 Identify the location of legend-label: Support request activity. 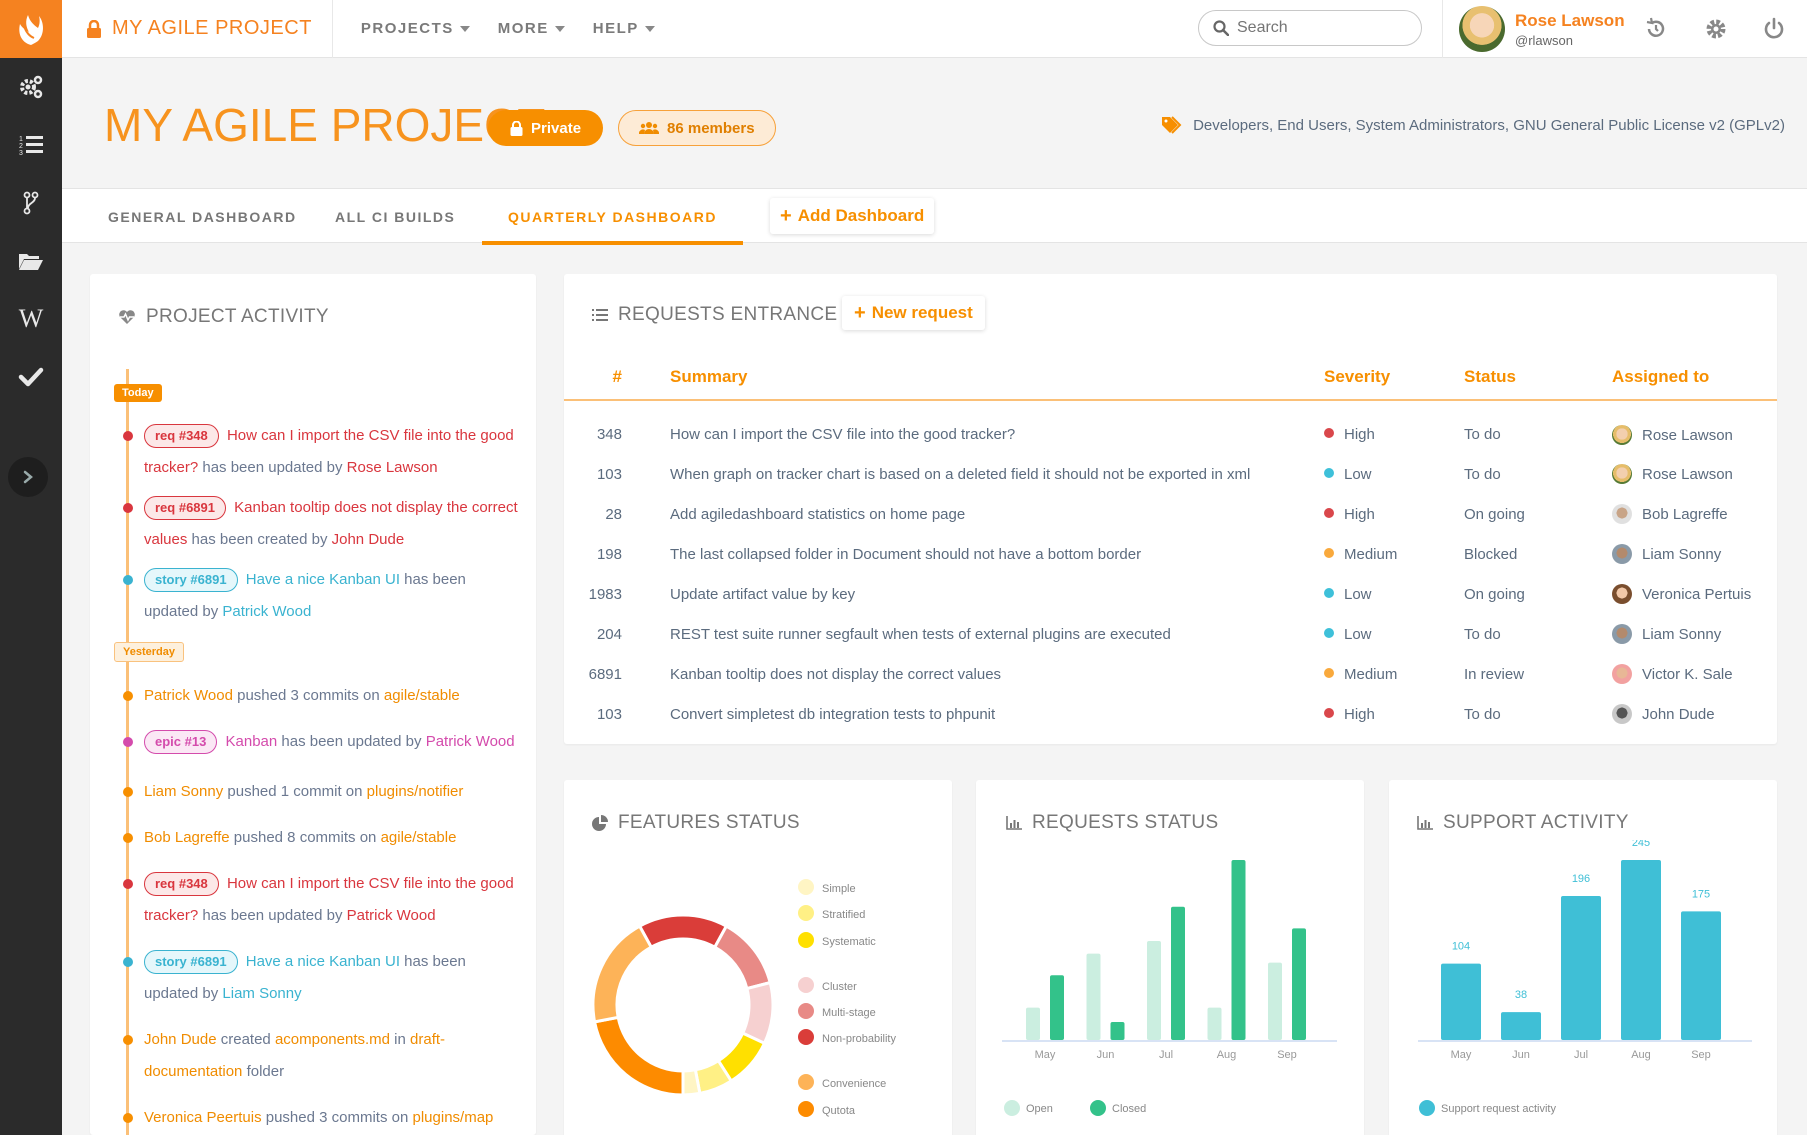
(1498, 1109).